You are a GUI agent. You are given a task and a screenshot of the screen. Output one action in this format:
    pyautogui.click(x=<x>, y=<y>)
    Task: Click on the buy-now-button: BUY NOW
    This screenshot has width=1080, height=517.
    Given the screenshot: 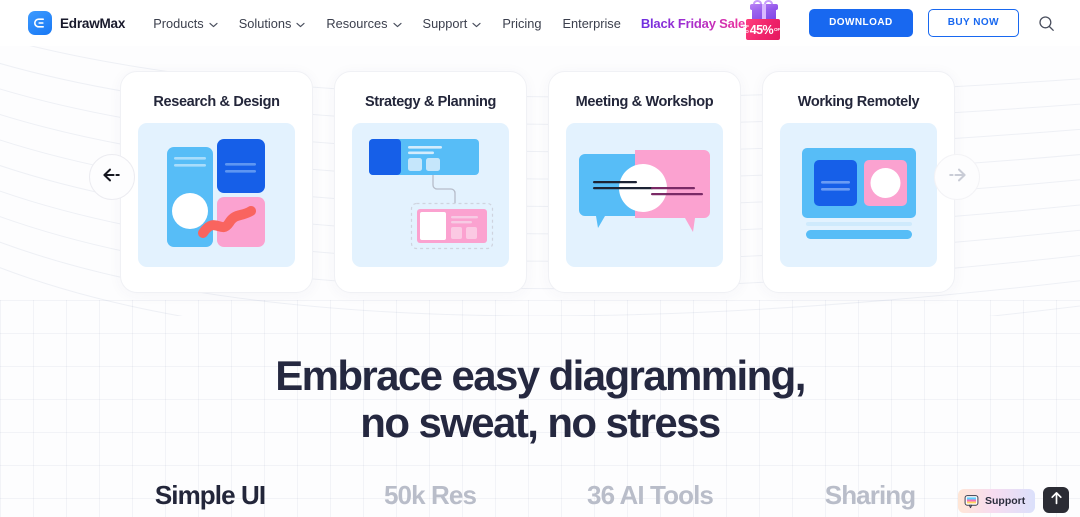 What is the action you would take?
    pyautogui.click(x=973, y=23)
    